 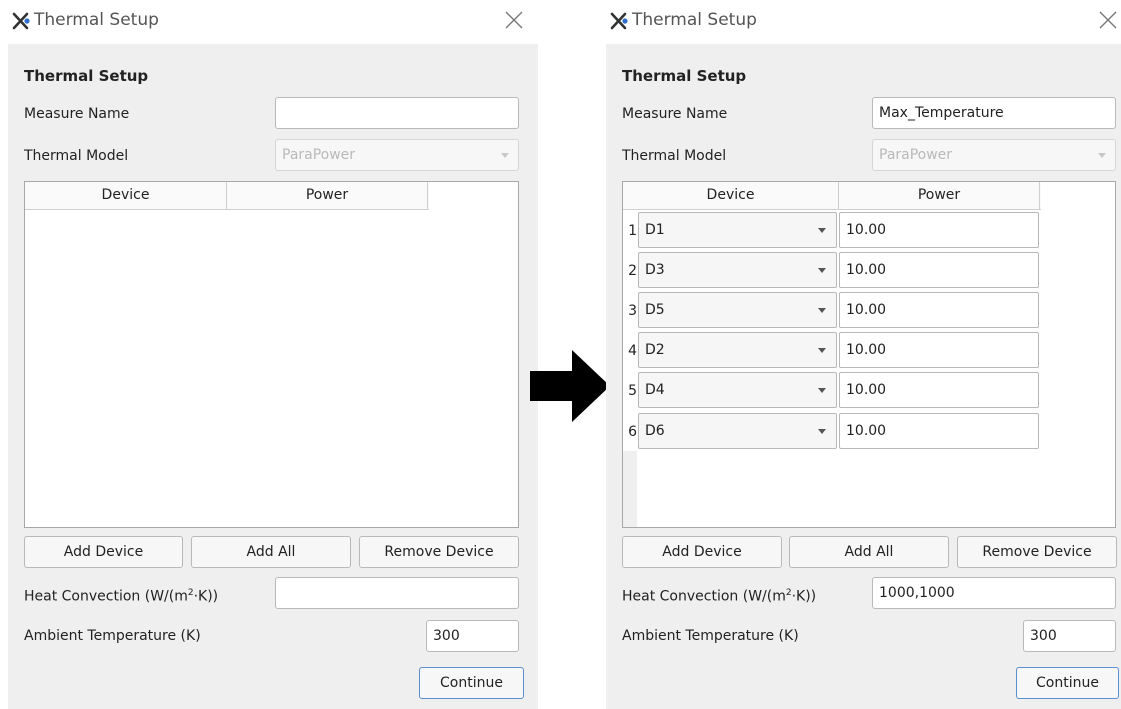 What do you see at coordinates (939, 310) in the screenshot?
I see `power-input-row-3: 10.00` at bounding box center [939, 310].